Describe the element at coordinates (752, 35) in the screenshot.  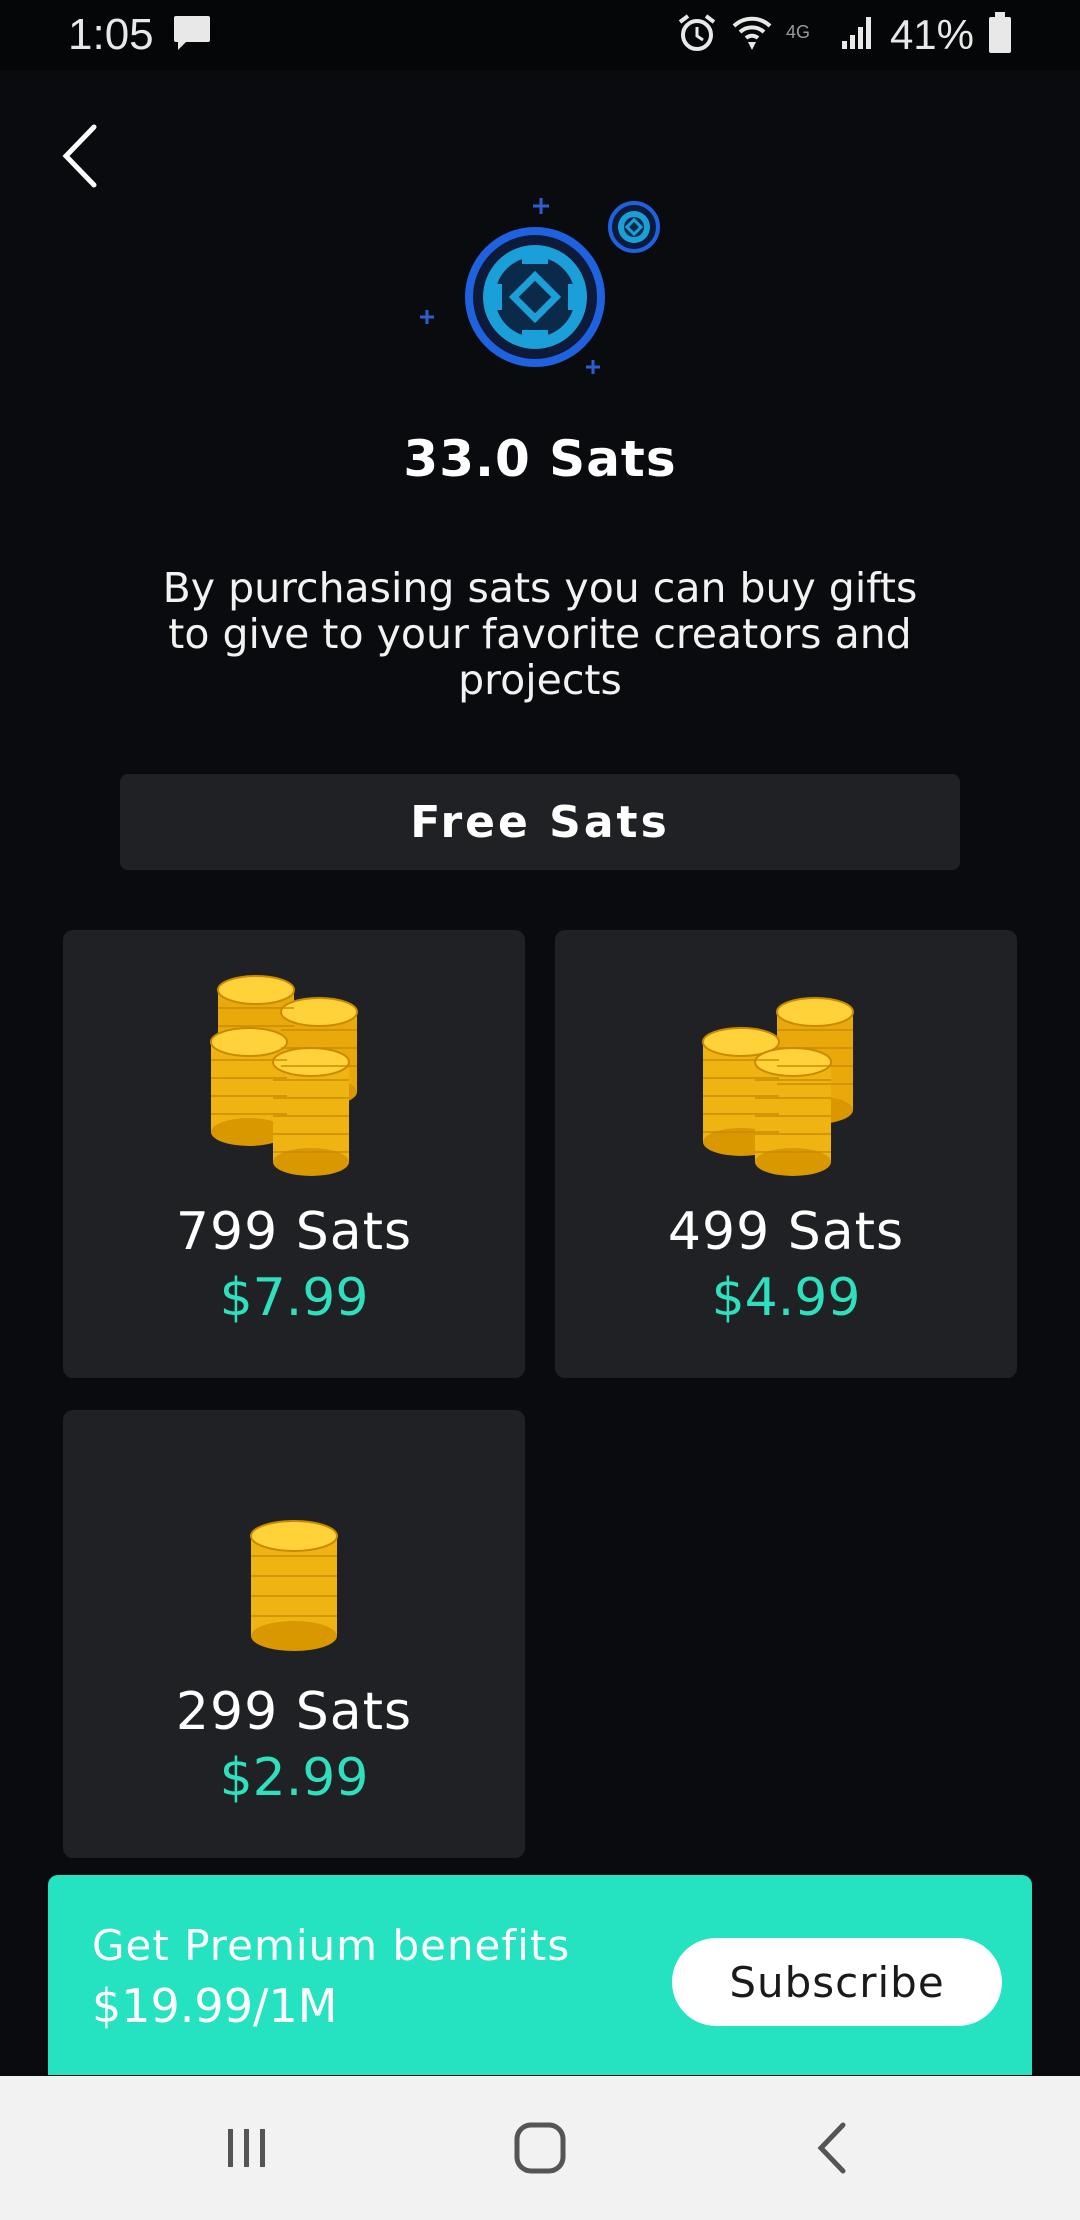
I see `wifi-icon` at that location.